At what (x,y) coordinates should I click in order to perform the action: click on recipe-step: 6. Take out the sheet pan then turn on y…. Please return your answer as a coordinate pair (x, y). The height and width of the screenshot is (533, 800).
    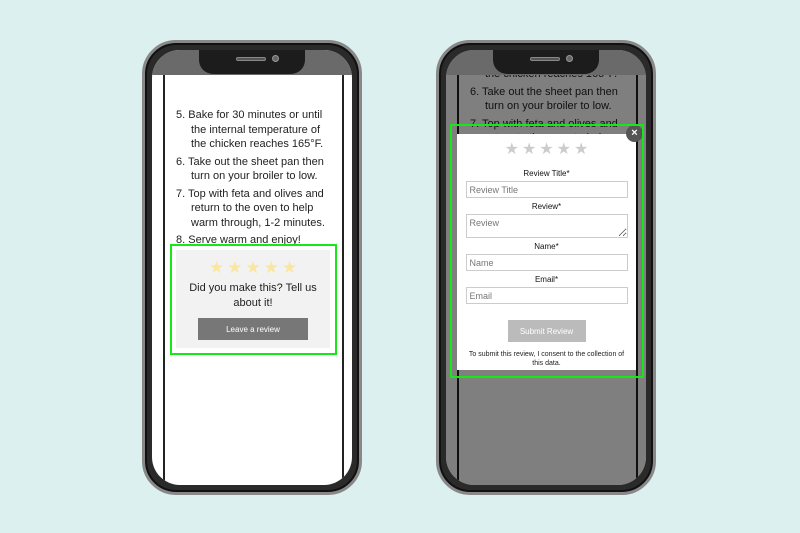
    Looking at the image, I should click on (250, 169).